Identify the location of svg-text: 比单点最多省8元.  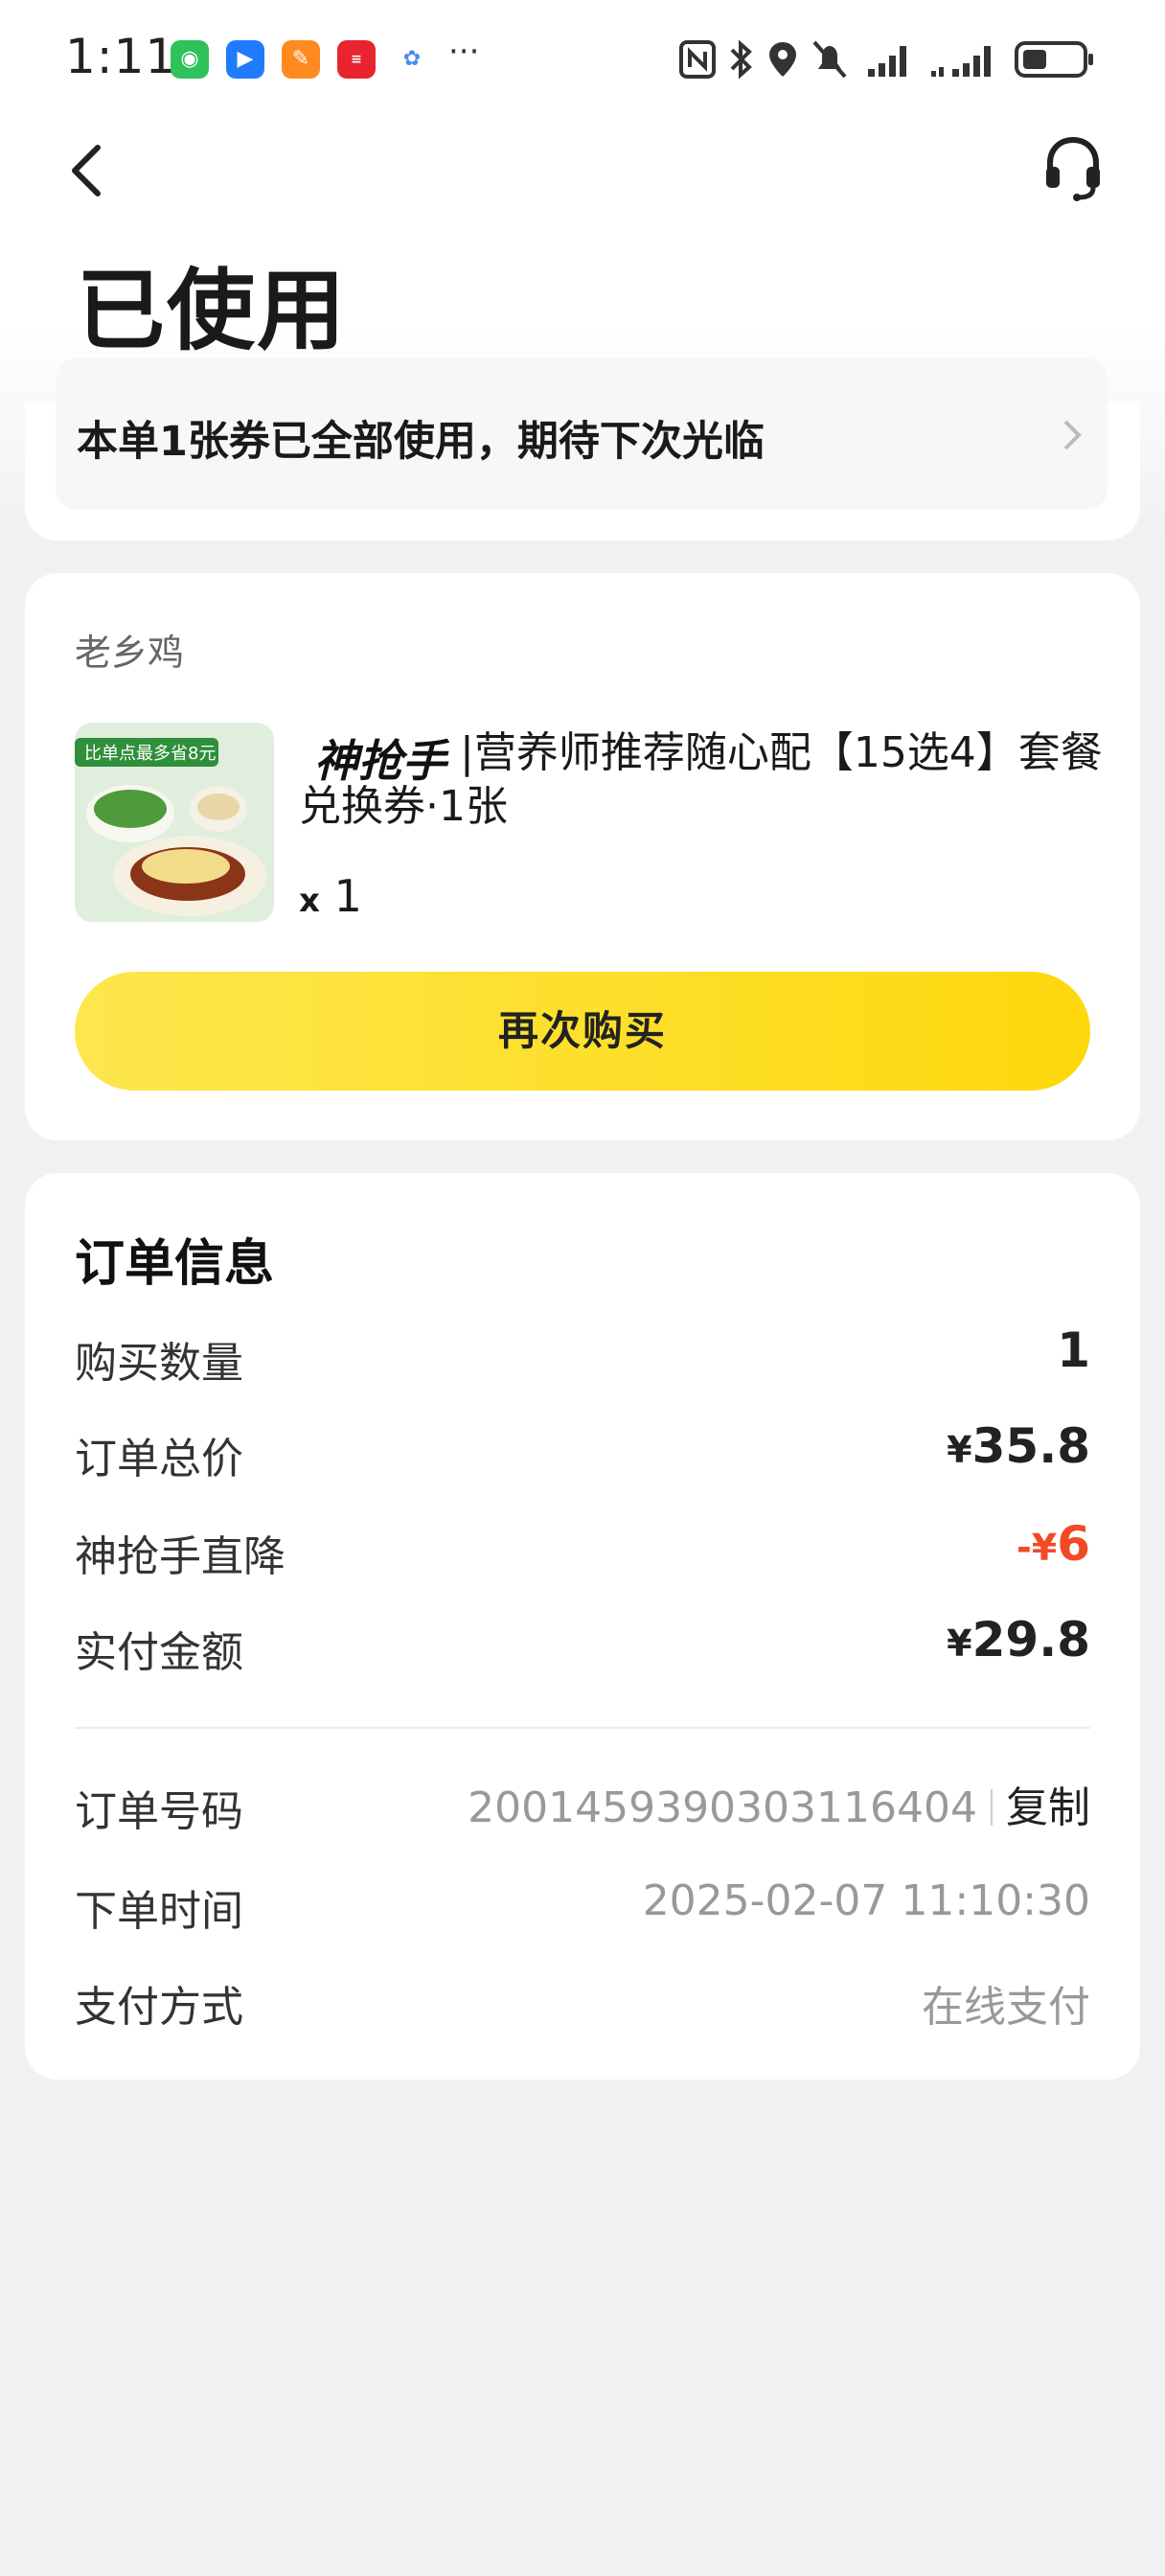
(150, 754).